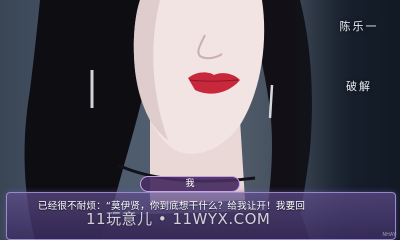 Image resolution: width=400 pixels, height=240 pixels. What do you see at coordinates (190, 184) in the screenshot?
I see `speaker-name-tag: 我` at bounding box center [190, 184].